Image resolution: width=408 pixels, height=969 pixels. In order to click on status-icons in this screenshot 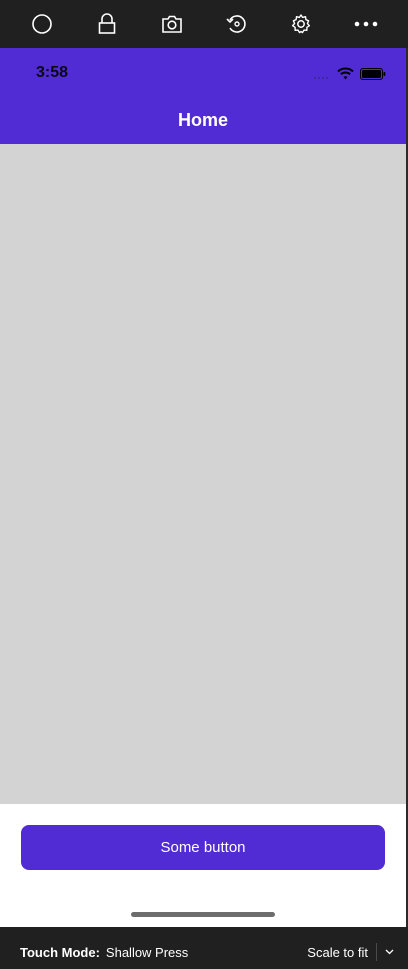, I will do `click(349, 76)`.